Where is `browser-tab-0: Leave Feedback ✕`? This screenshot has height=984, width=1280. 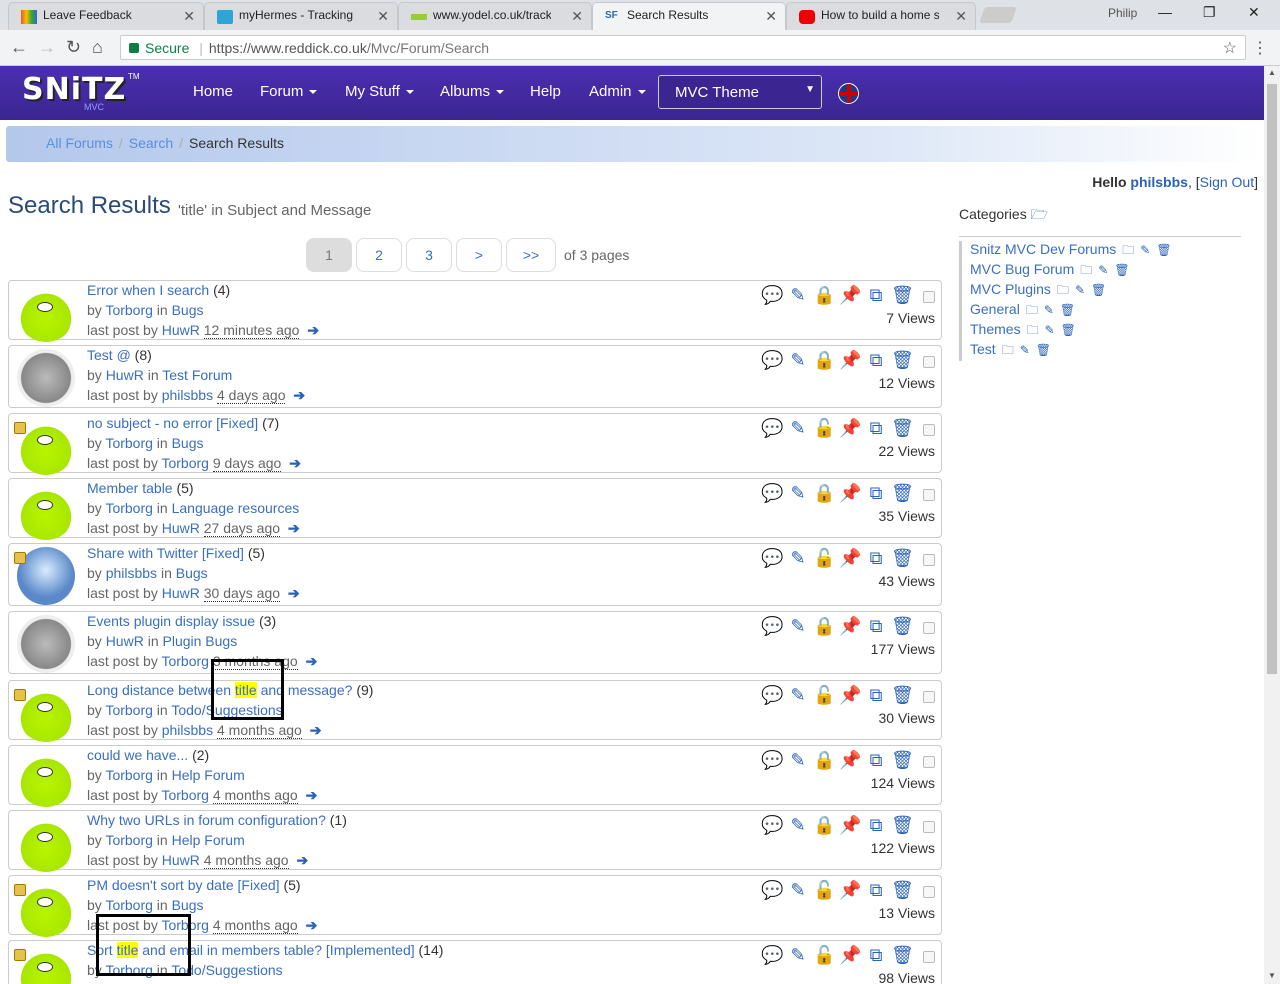 browser-tab-0: Leave Feedback ✕ is located at coordinates (106, 16).